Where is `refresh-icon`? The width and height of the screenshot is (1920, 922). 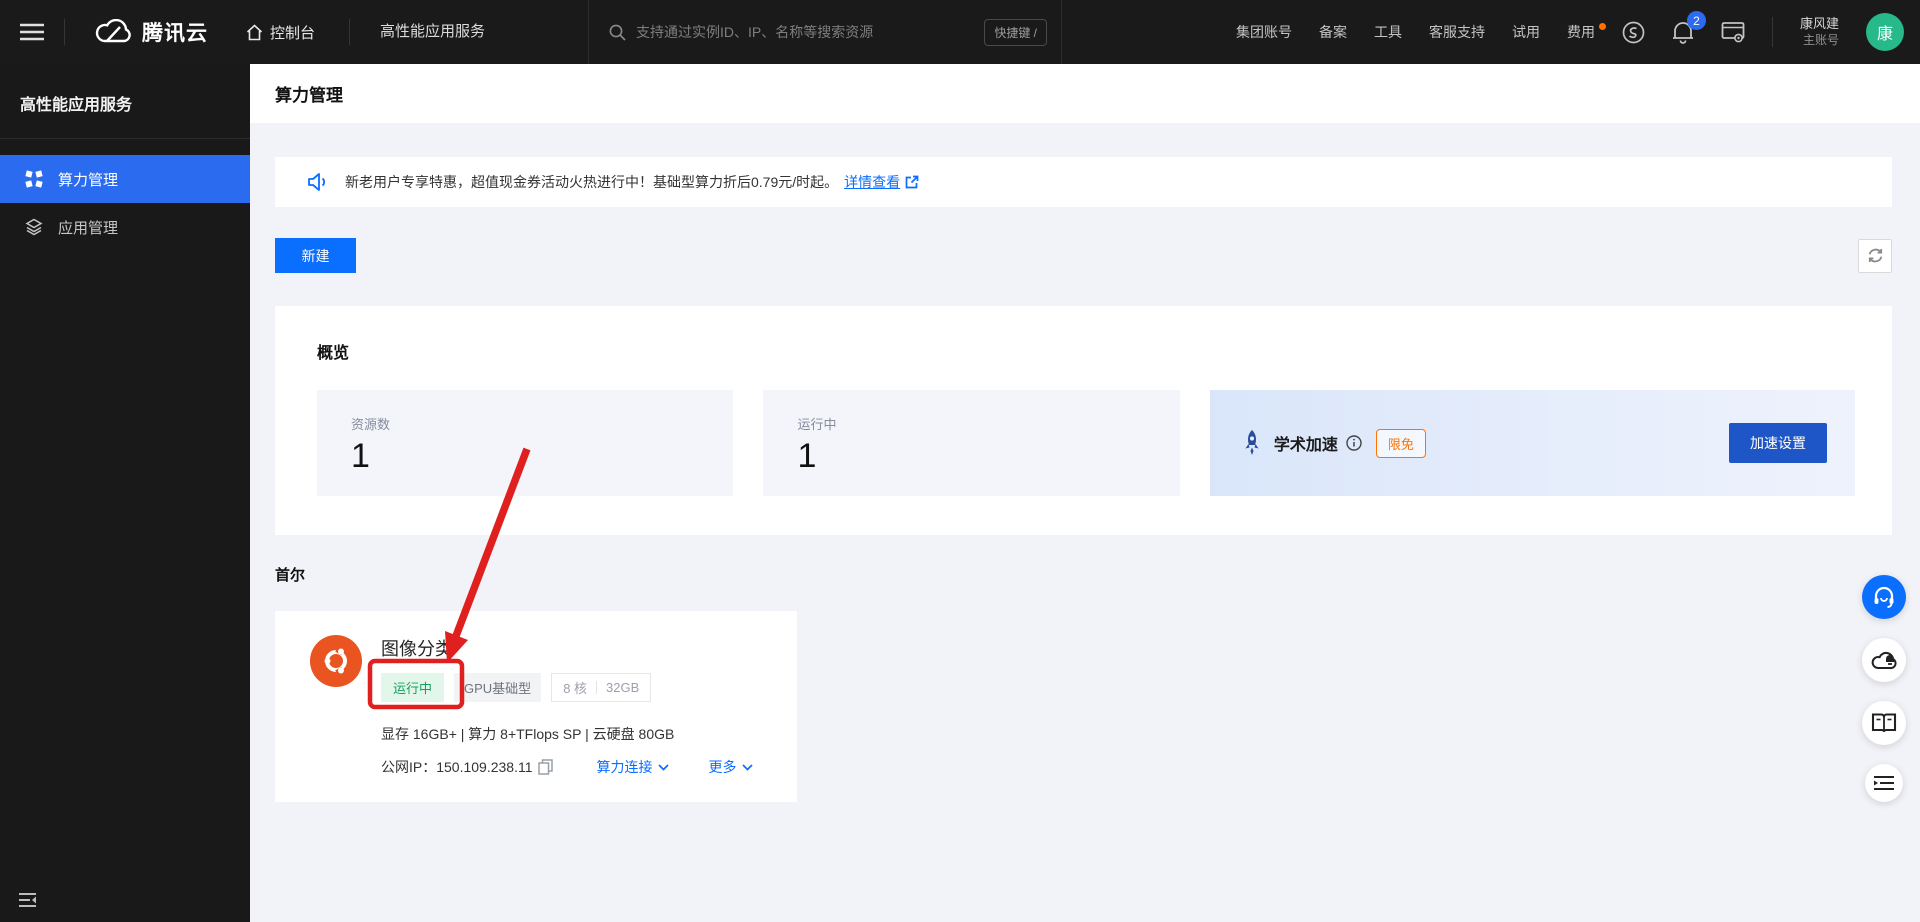
refresh-icon is located at coordinates (1875, 255).